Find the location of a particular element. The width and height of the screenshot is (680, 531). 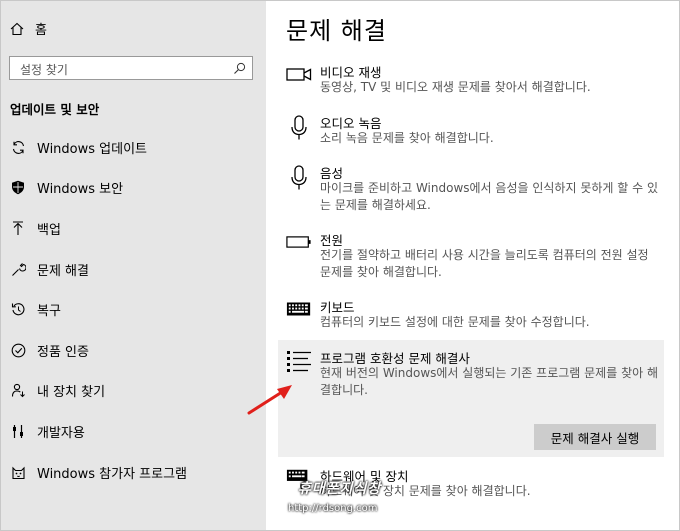

shield-icon is located at coordinates (18, 188).